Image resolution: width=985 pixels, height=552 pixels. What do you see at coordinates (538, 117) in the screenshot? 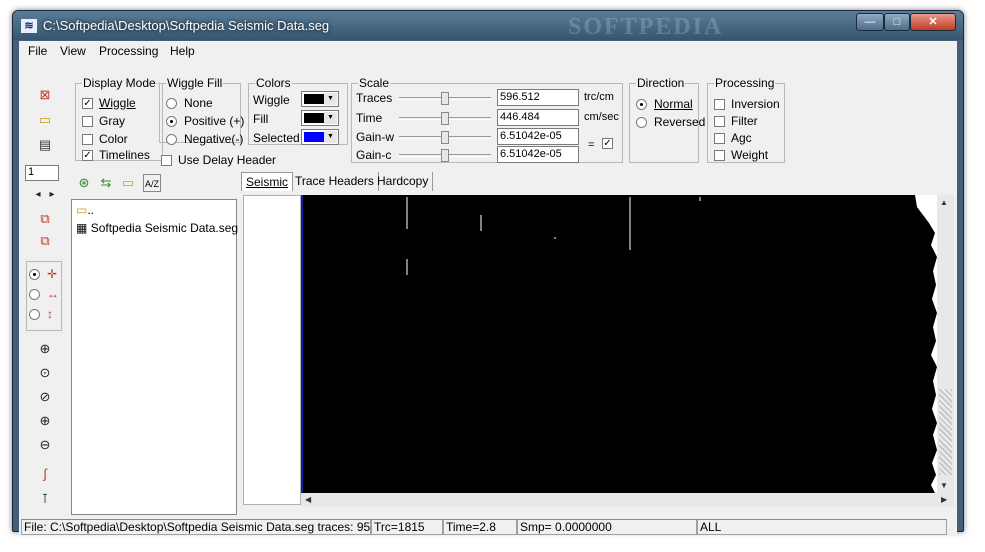
I see `time-value-input: 446.484` at bounding box center [538, 117].